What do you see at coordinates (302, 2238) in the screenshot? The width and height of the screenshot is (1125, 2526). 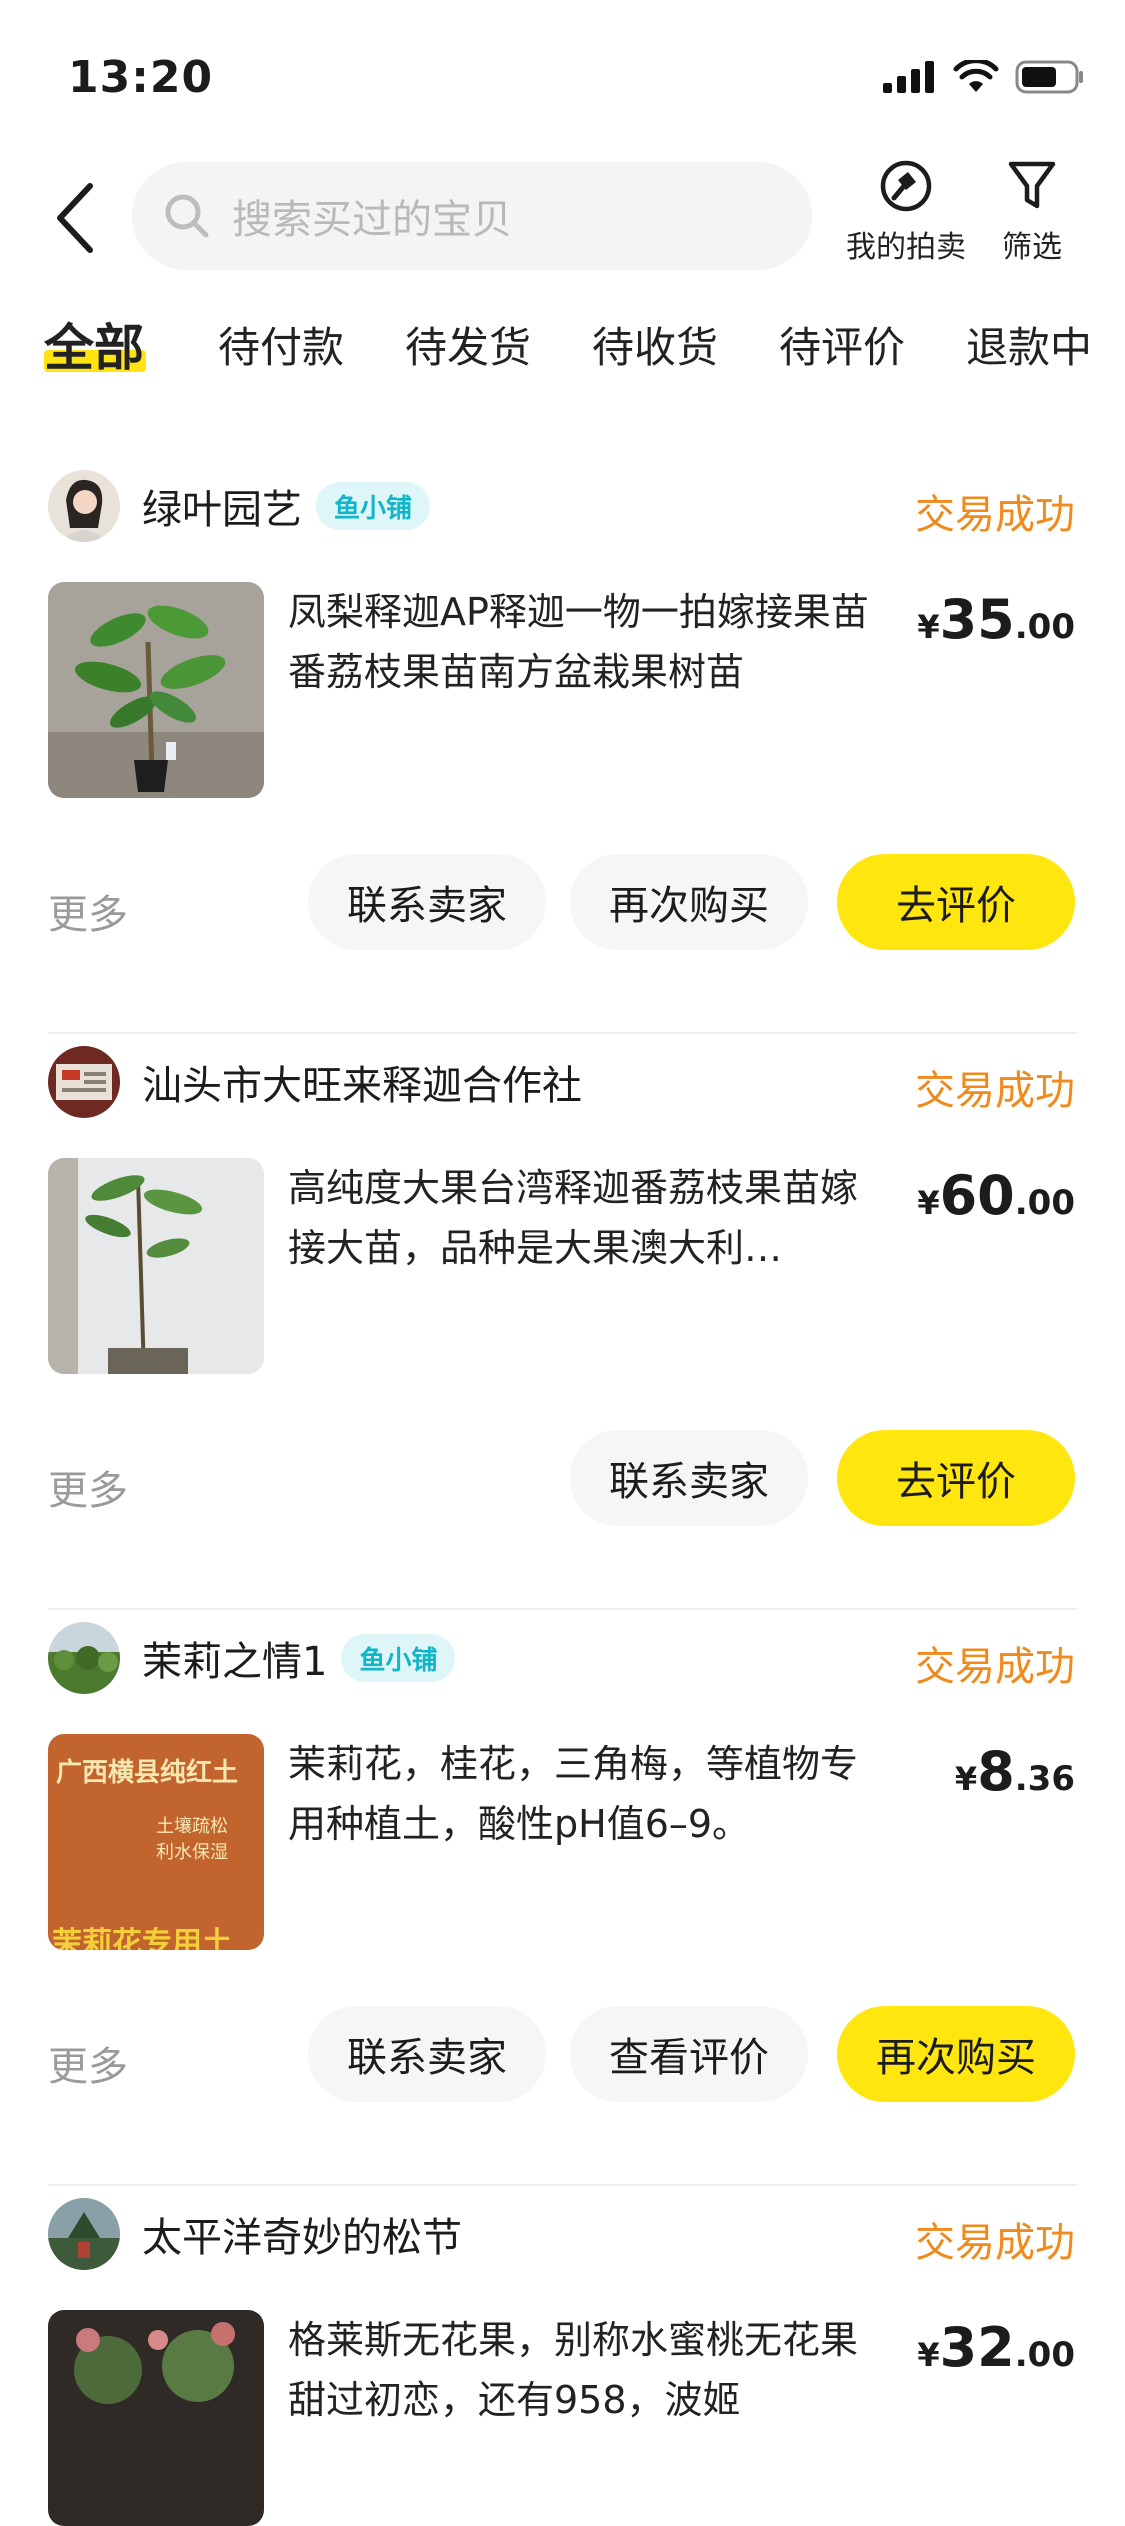 I see `shop-name: 太平洋奇妙的松节` at bounding box center [302, 2238].